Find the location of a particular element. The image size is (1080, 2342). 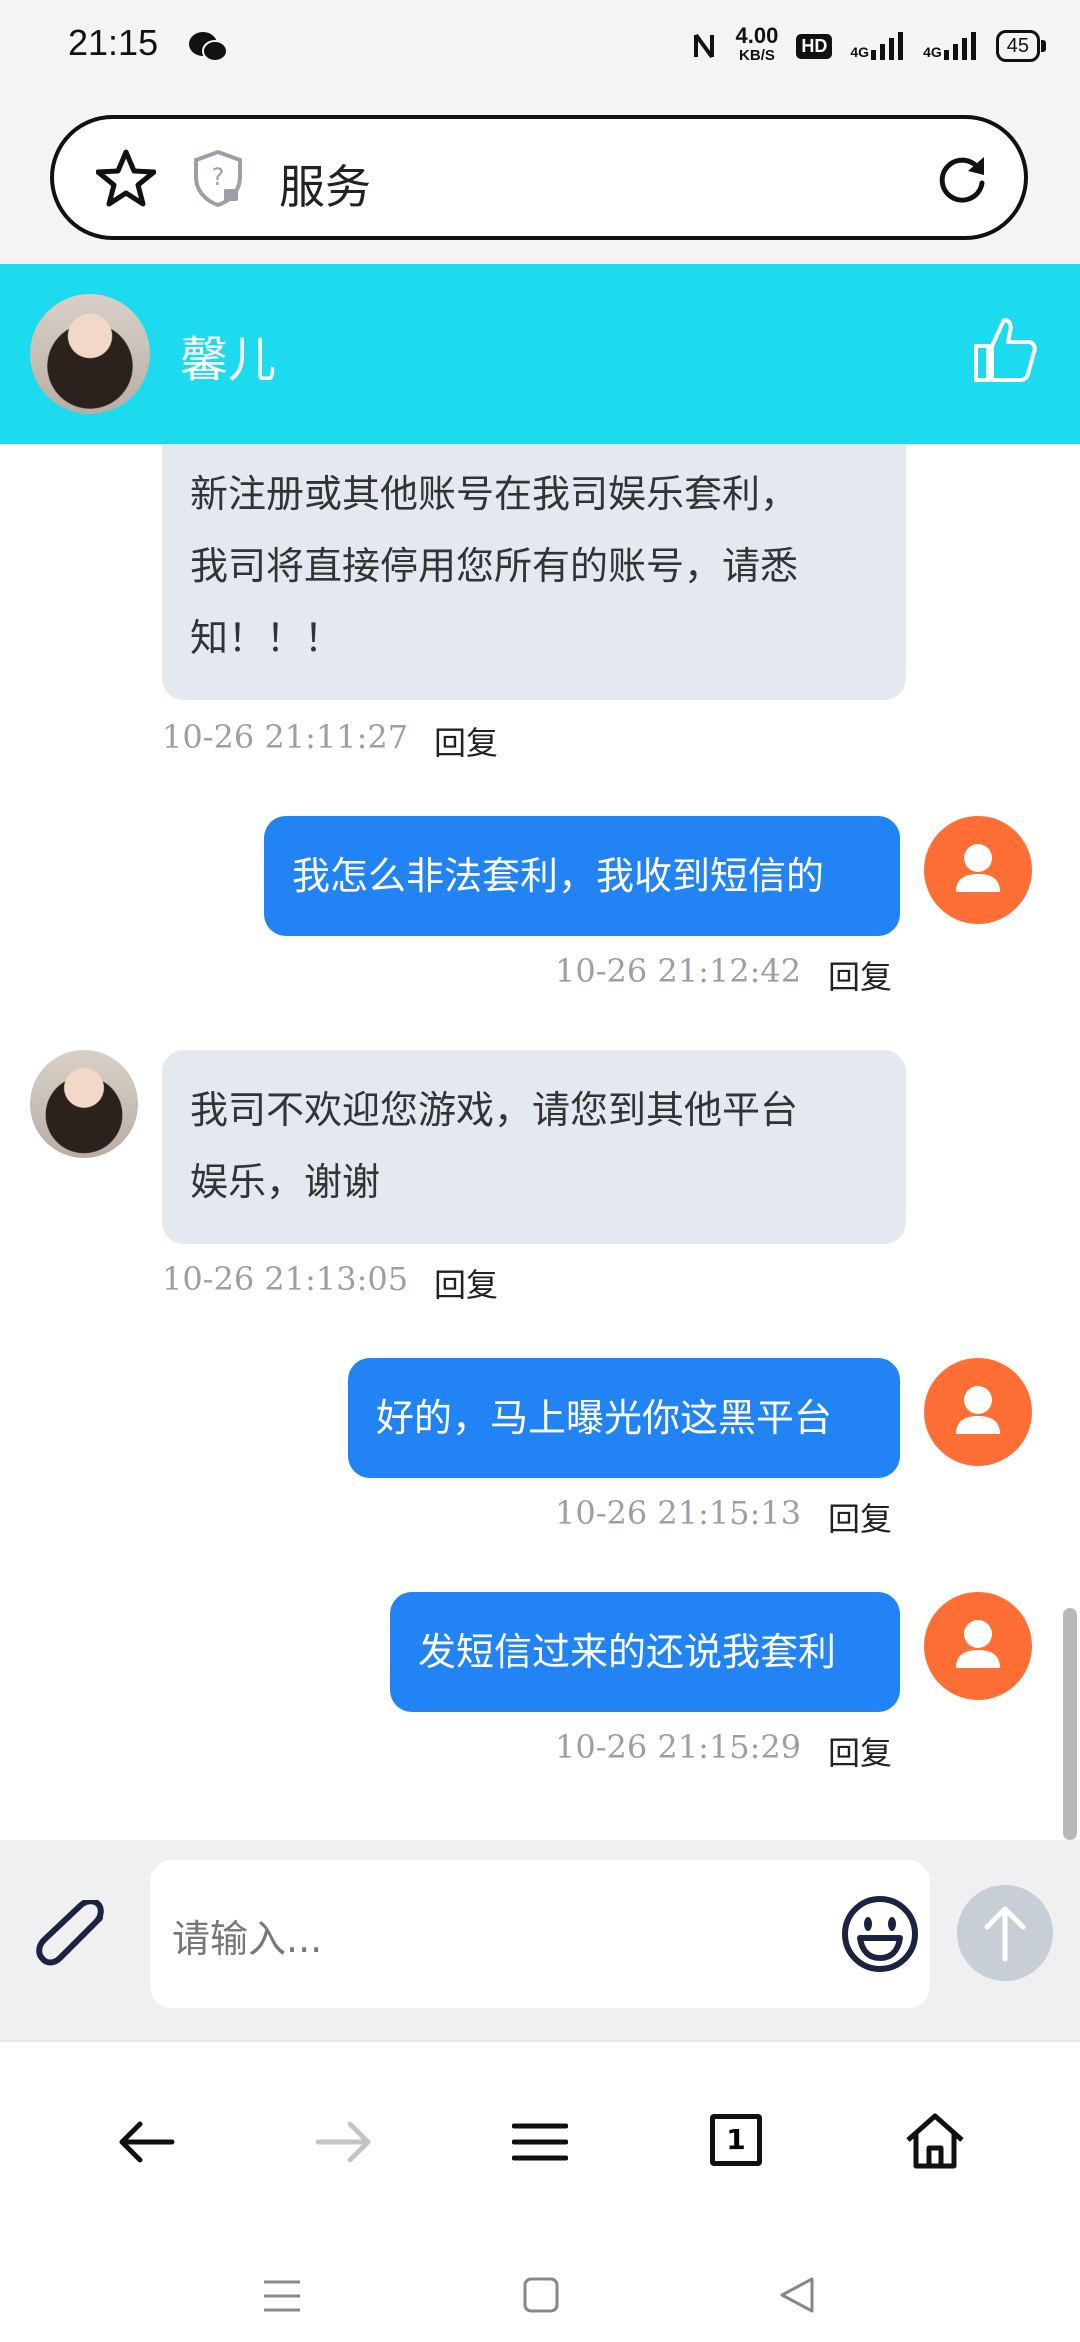

message-bubble-outgoing: 发短信过来的还说我套利 is located at coordinates (645, 1652).